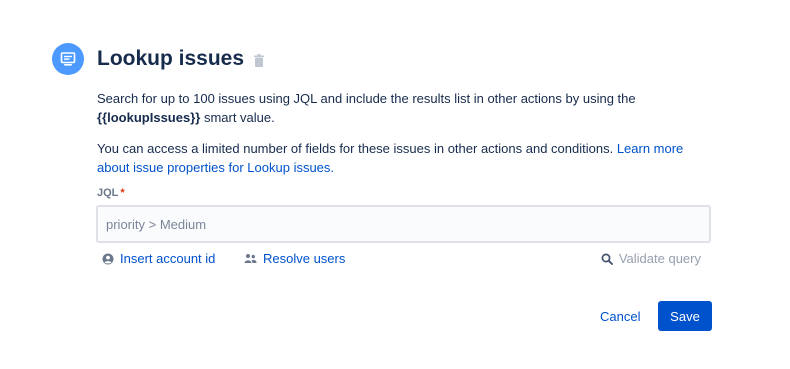 The height and width of the screenshot is (369, 790). What do you see at coordinates (122, 193) in the screenshot?
I see `required-marker: *` at bounding box center [122, 193].